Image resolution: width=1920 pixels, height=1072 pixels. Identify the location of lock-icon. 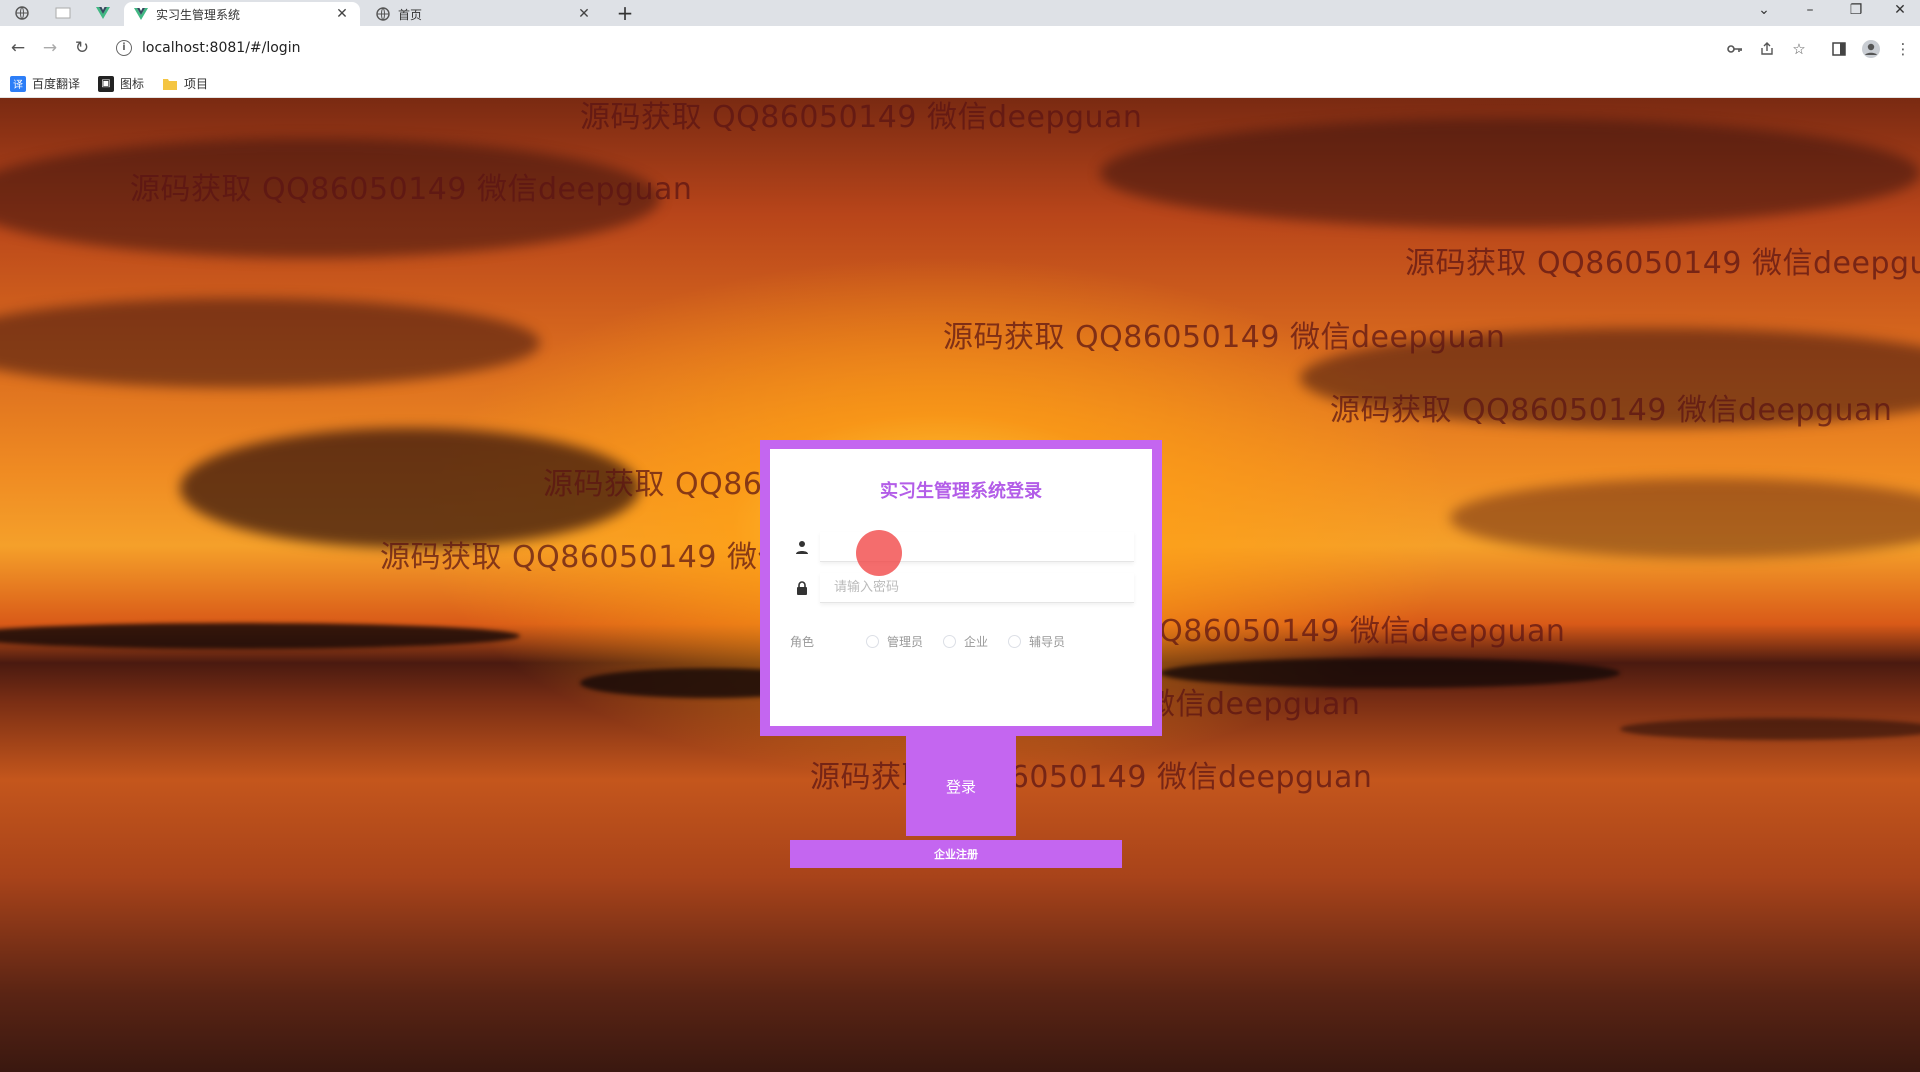
(802, 588).